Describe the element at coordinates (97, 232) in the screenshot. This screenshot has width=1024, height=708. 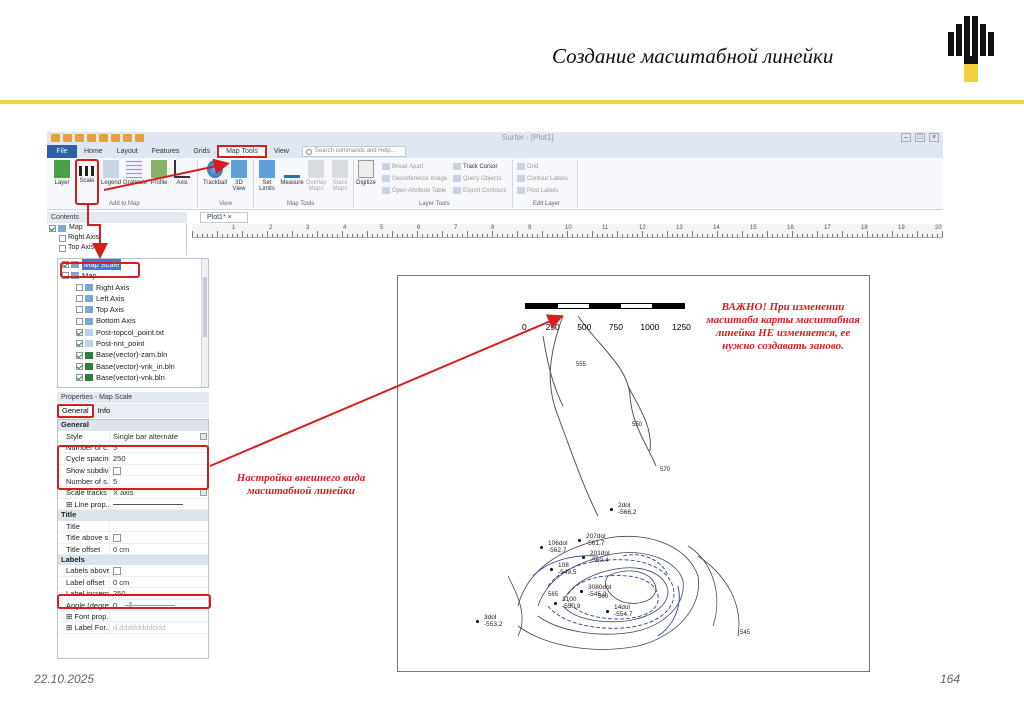
I see `arrow-scale-to-tree` at that location.